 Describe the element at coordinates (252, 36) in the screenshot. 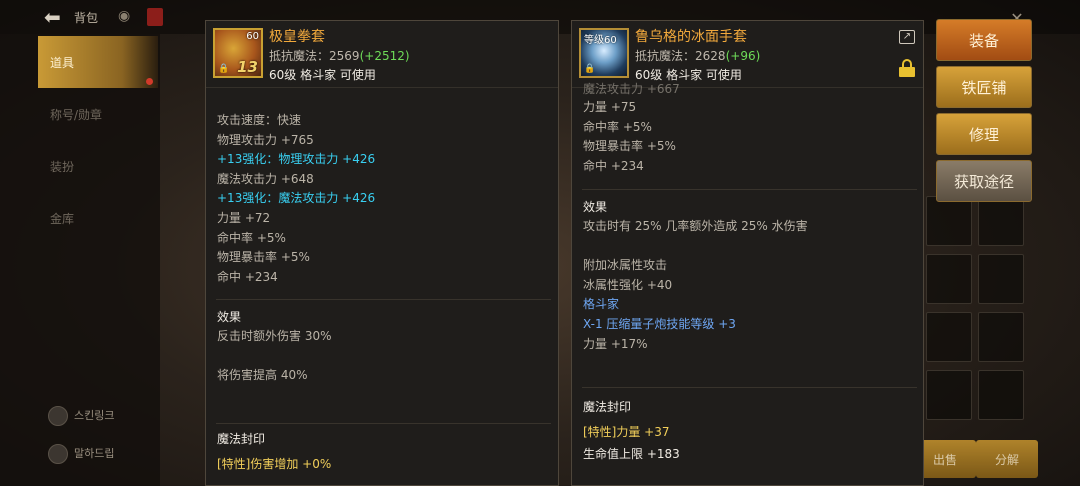

I see `item-level-badge: 60` at that location.